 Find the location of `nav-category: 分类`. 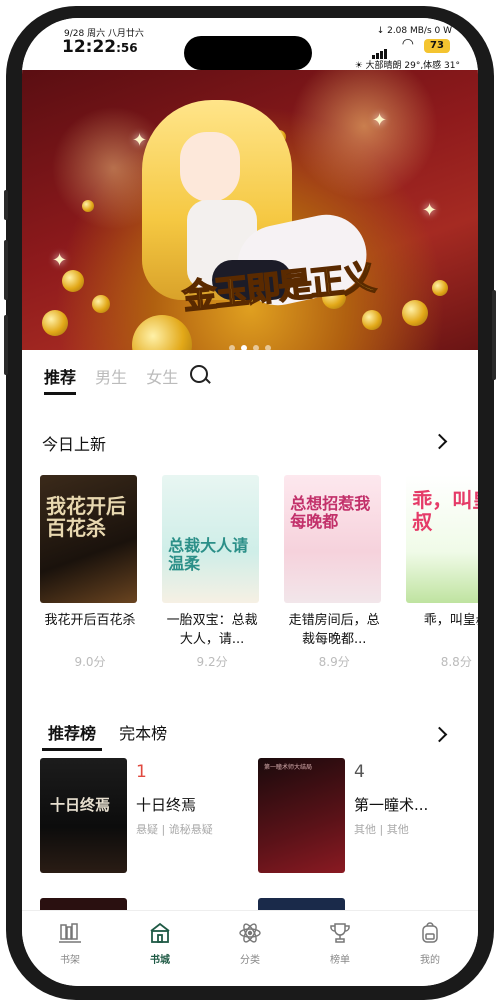

nav-category: 分类 is located at coordinates (250, 943).